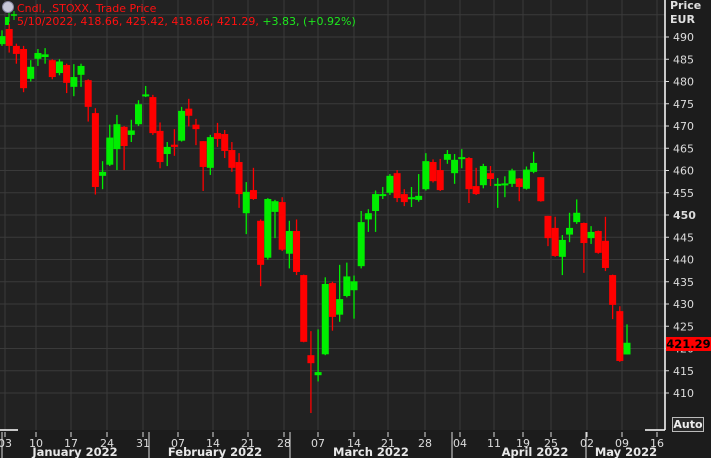  I want to click on month-label: February 2022, so click(215, 451).